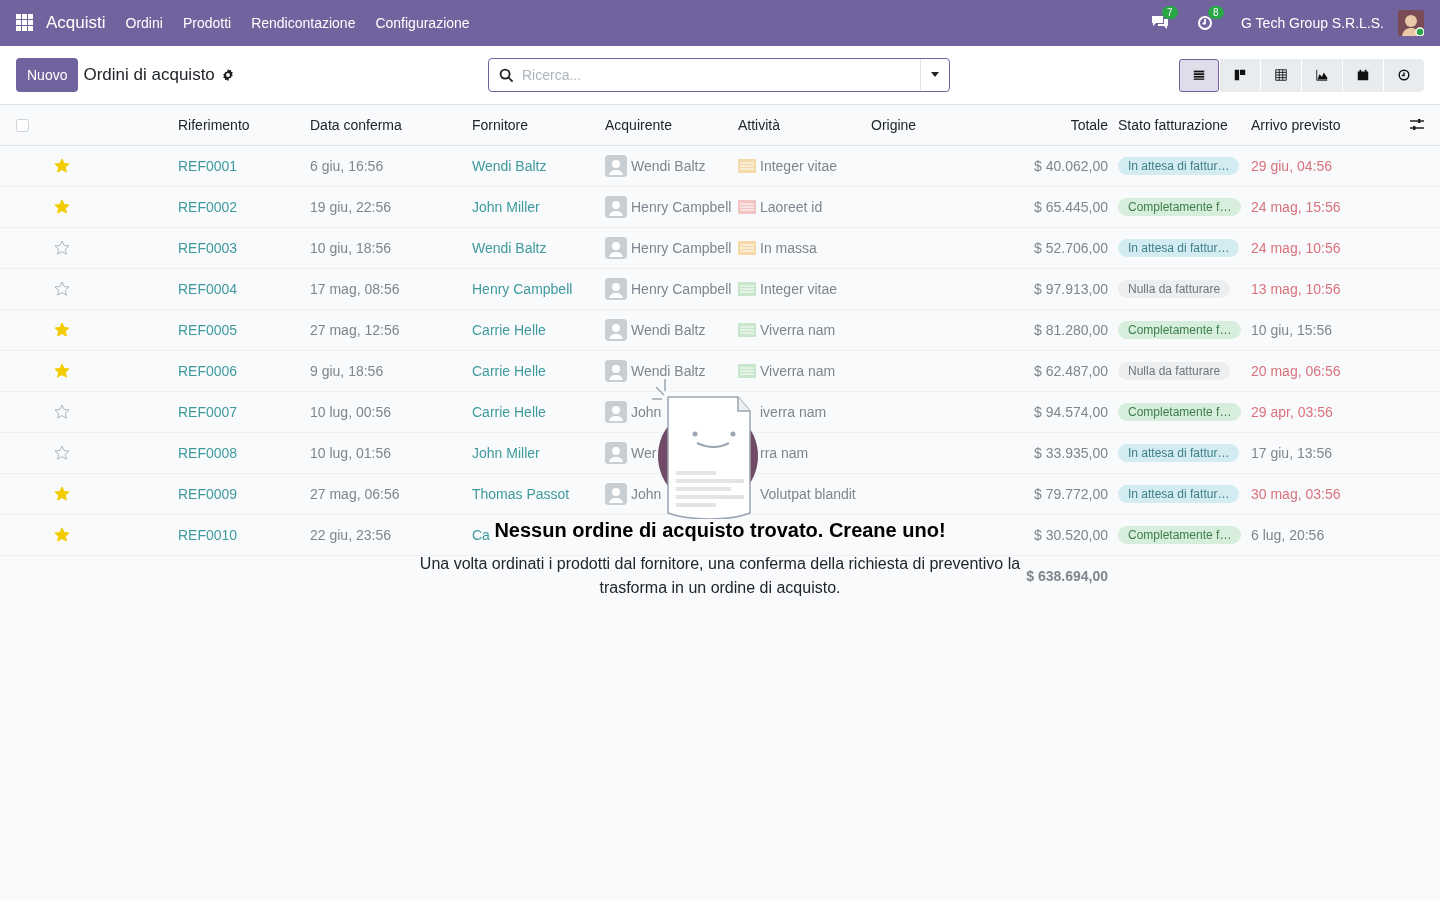 Image resolution: width=1440 pixels, height=900 pixels. What do you see at coordinates (350, 248) in the screenshot?
I see `table-cell: 10 giu, 18:56` at bounding box center [350, 248].